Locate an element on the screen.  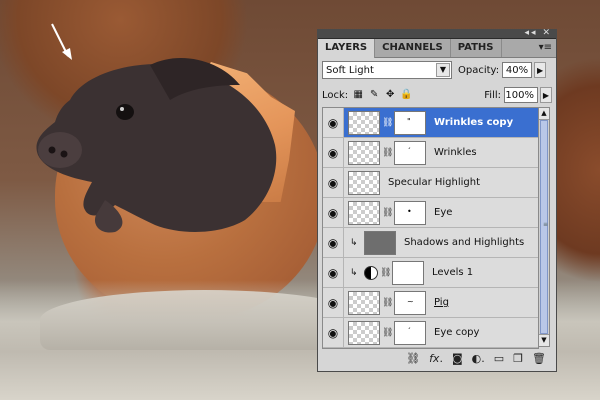
tab-paths: PATHS is located at coordinates (476, 48).